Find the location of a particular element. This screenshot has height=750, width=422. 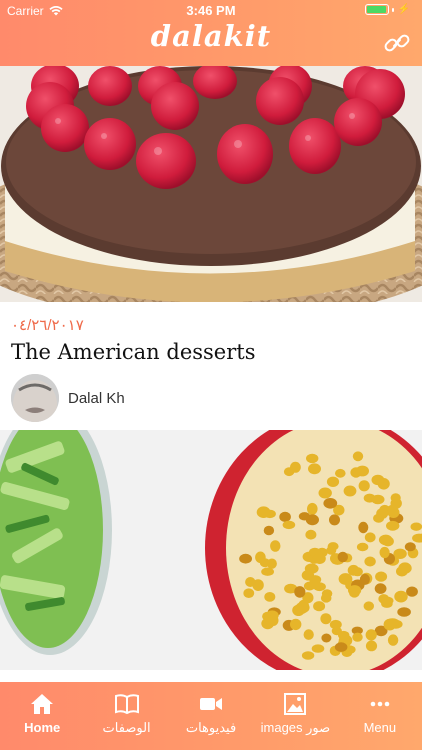

more-icon is located at coordinates (380, 704).